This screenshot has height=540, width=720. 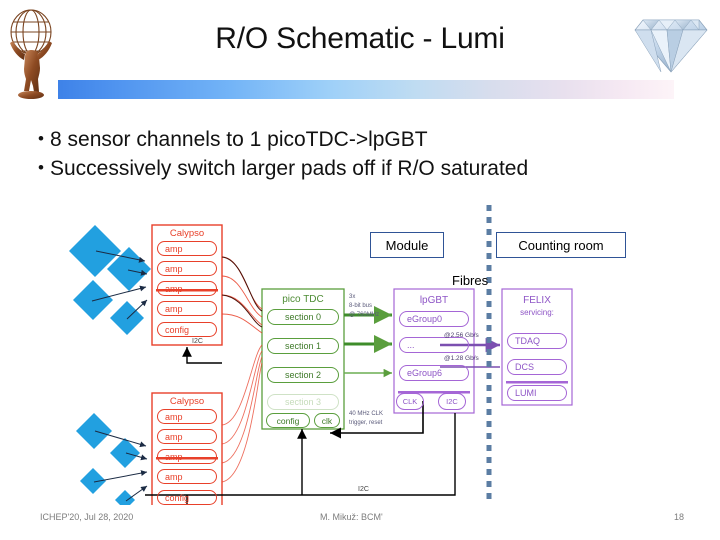 What do you see at coordinates (187, 476) in the screenshot?
I see `calypso-bottom-amp-3: amp` at bounding box center [187, 476].